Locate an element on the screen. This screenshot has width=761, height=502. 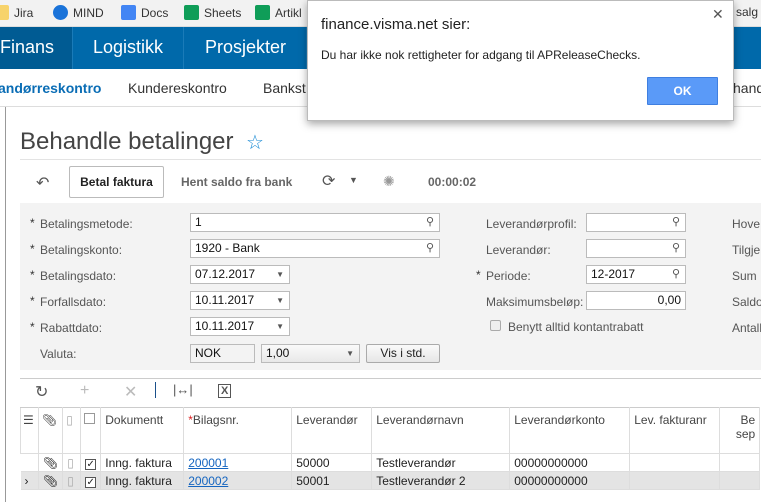
delete-row-icon: ✕ is located at coordinates (130, 392).